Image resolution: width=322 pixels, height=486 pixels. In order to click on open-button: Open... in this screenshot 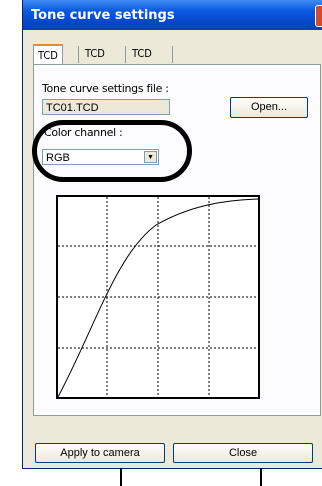, I will do `click(269, 107)`.